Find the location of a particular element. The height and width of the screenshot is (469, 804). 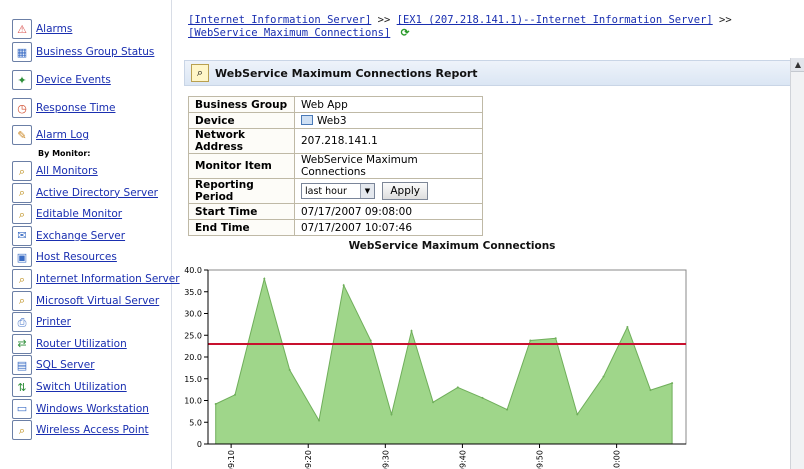

reporting-period-label: Reporting Period is located at coordinates (241, 191).